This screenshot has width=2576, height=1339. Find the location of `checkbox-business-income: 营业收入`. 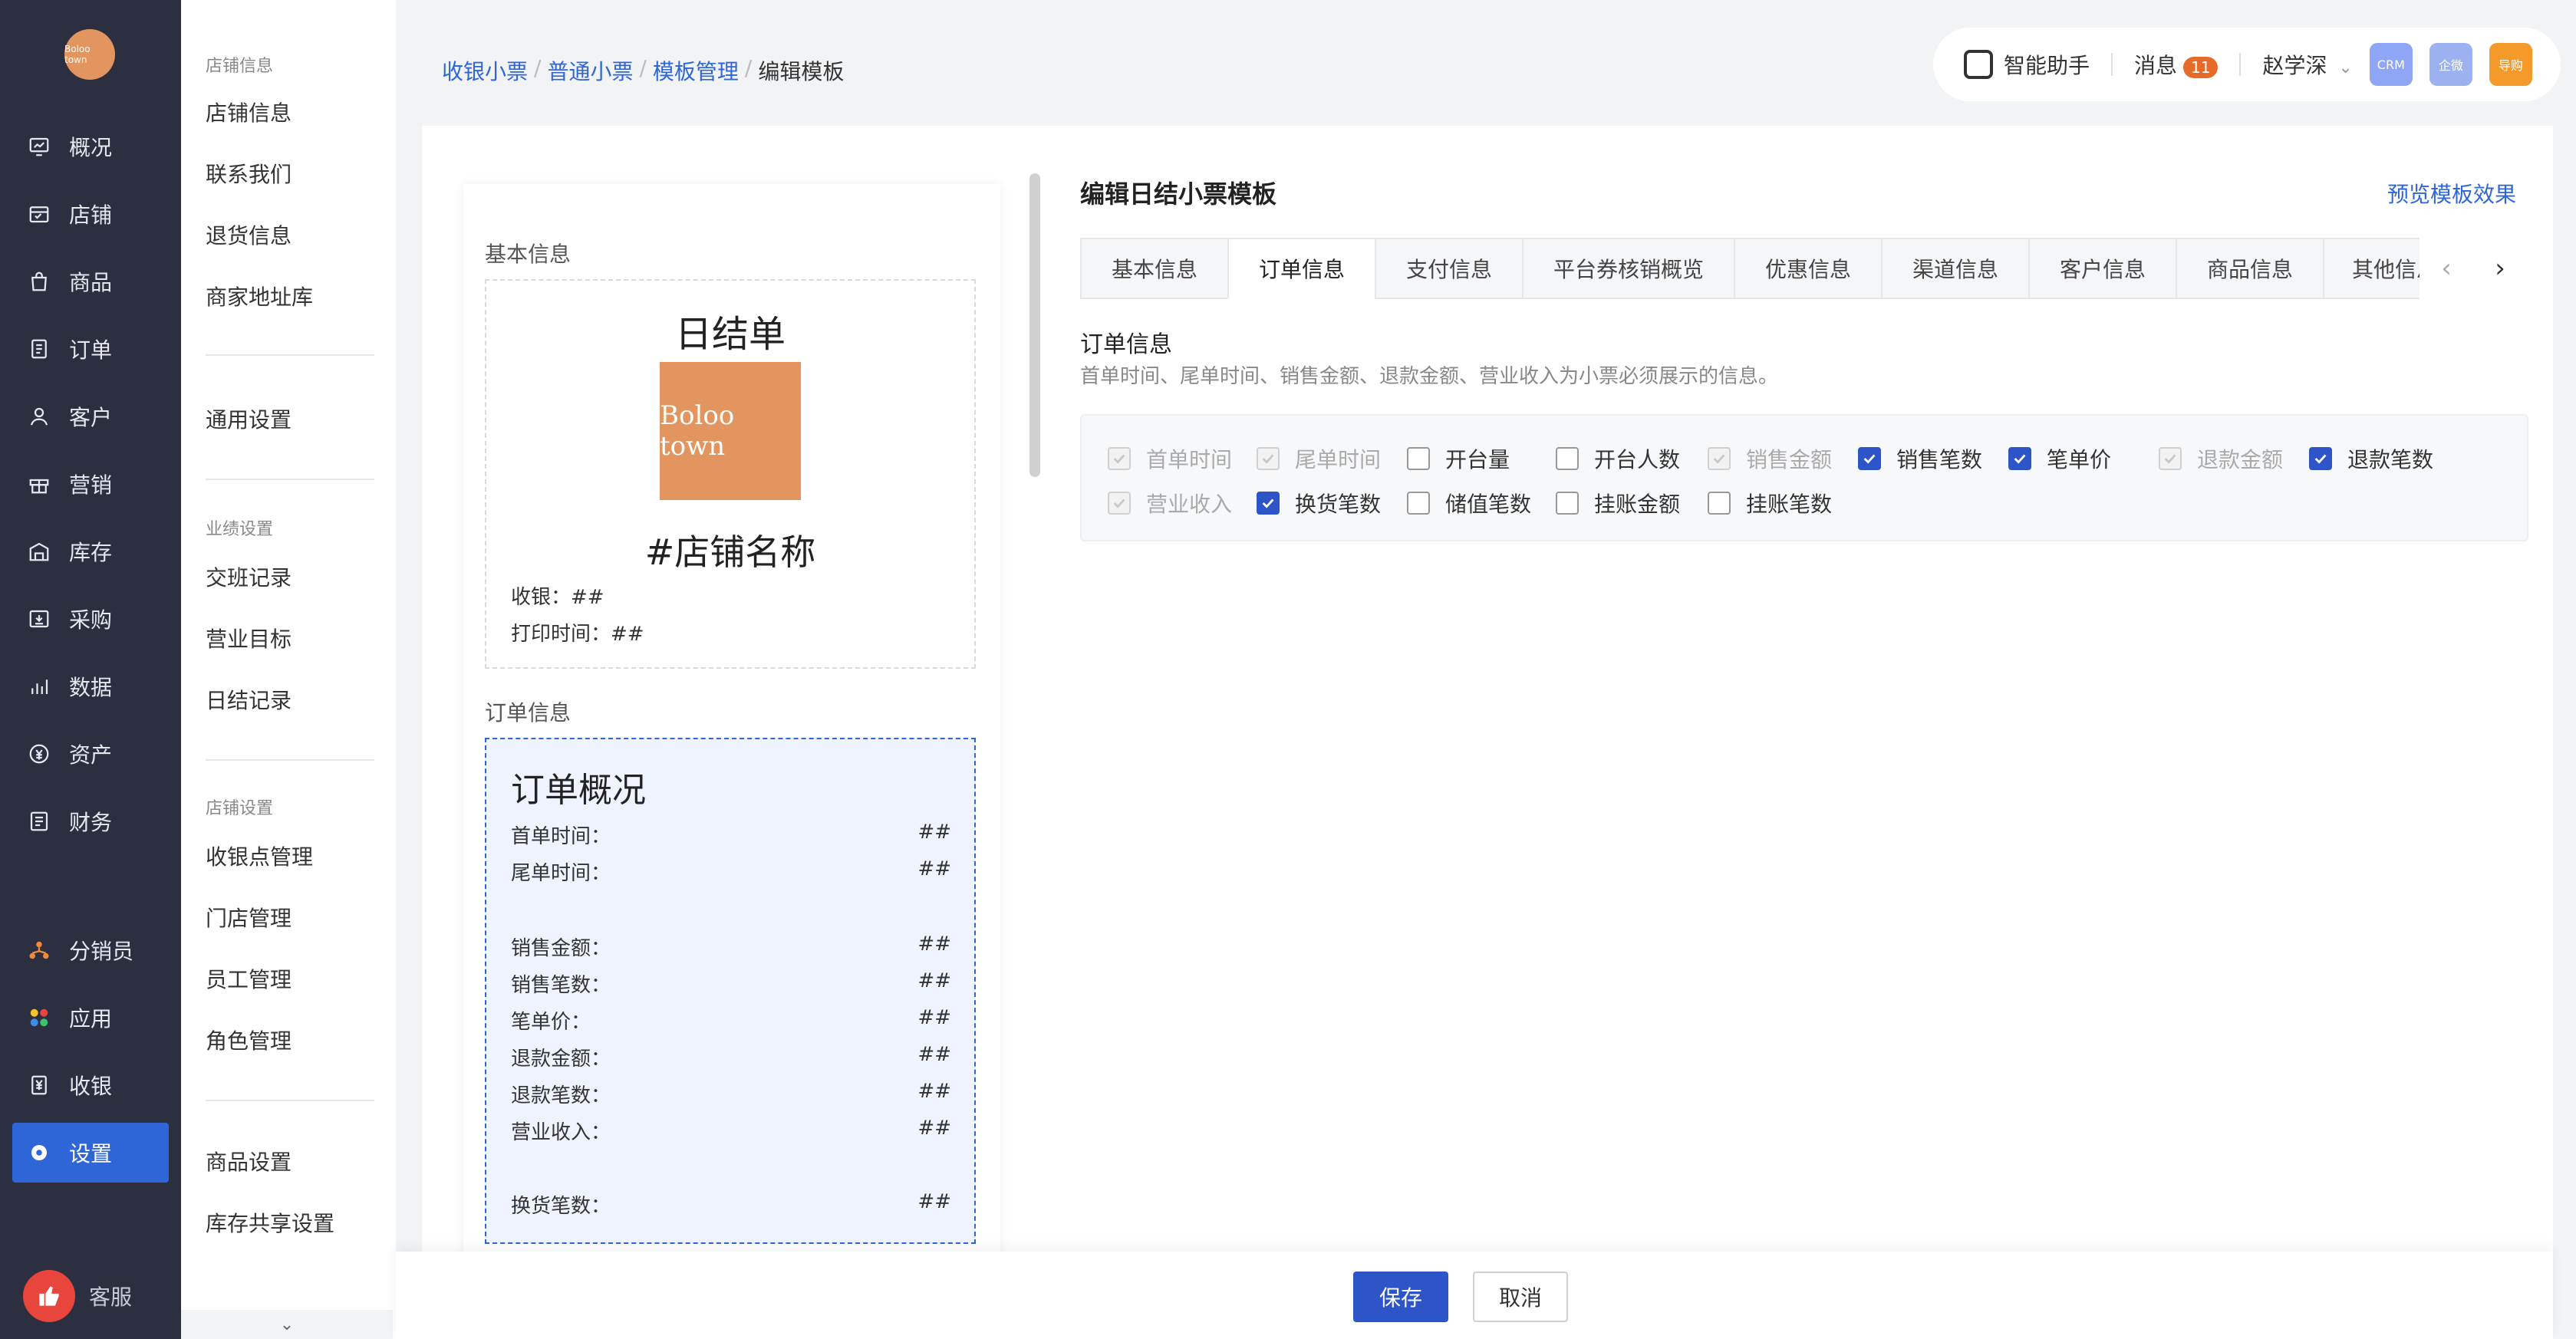

checkbox-business-income: 营业收入 is located at coordinates (1170, 503).